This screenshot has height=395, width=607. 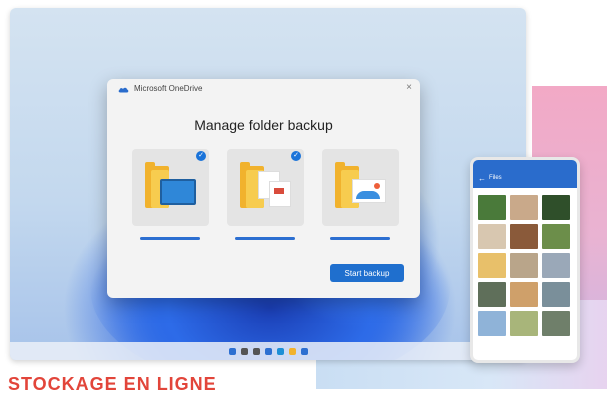 I want to click on phone-mockup: ← Files, so click(x=525, y=260).